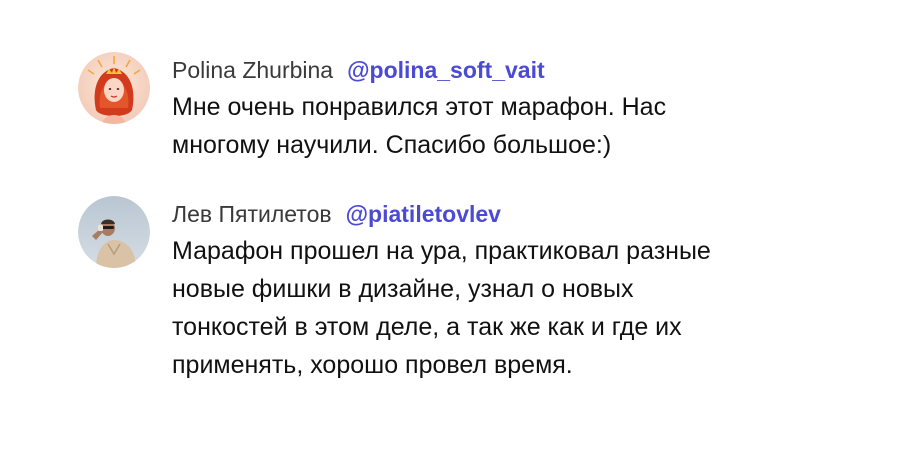 Image resolution: width=900 pixels, height=464 pixels. Describe the element at coordinates (252, 70) in the screenshot. I see `author-name: Polina Zhurbina` at that location.